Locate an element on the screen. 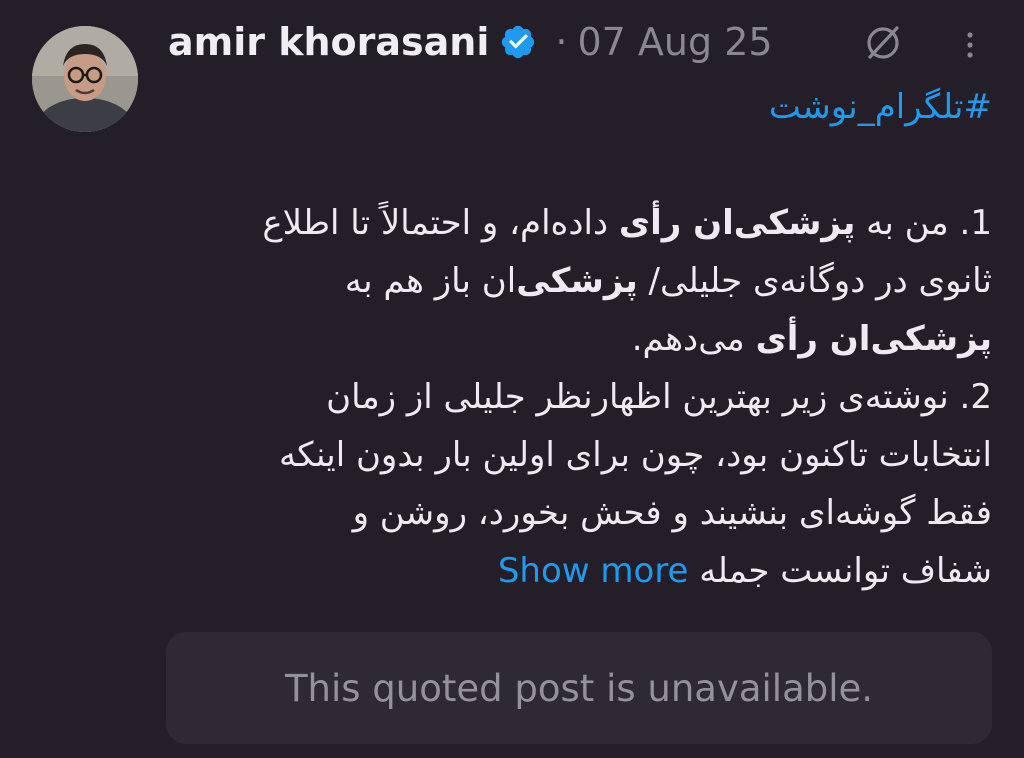  text-segment: ان باز هم به is located at coordinates (430, 281).